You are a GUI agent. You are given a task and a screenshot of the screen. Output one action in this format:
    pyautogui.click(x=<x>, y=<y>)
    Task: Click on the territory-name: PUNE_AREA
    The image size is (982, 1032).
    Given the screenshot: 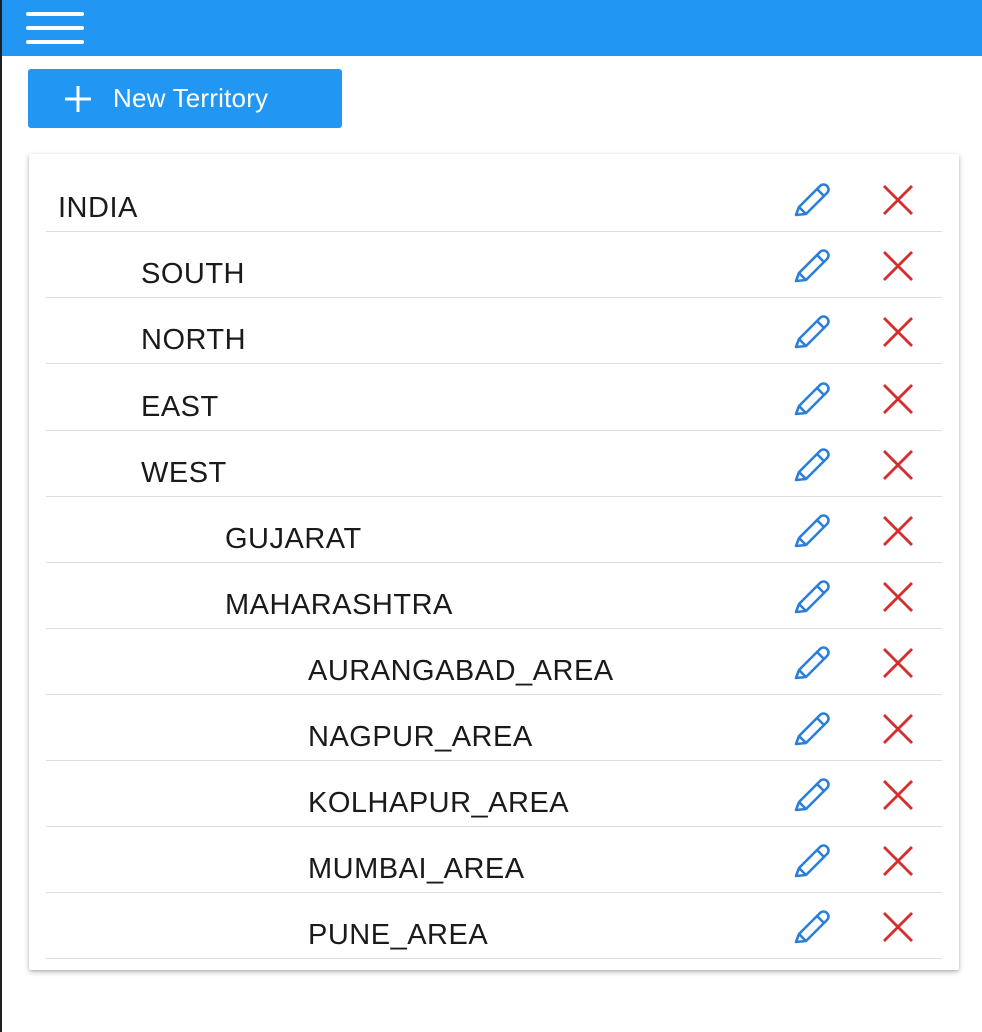 What is the action you would take?
    pyautogui.click(x=398, y=935)
    